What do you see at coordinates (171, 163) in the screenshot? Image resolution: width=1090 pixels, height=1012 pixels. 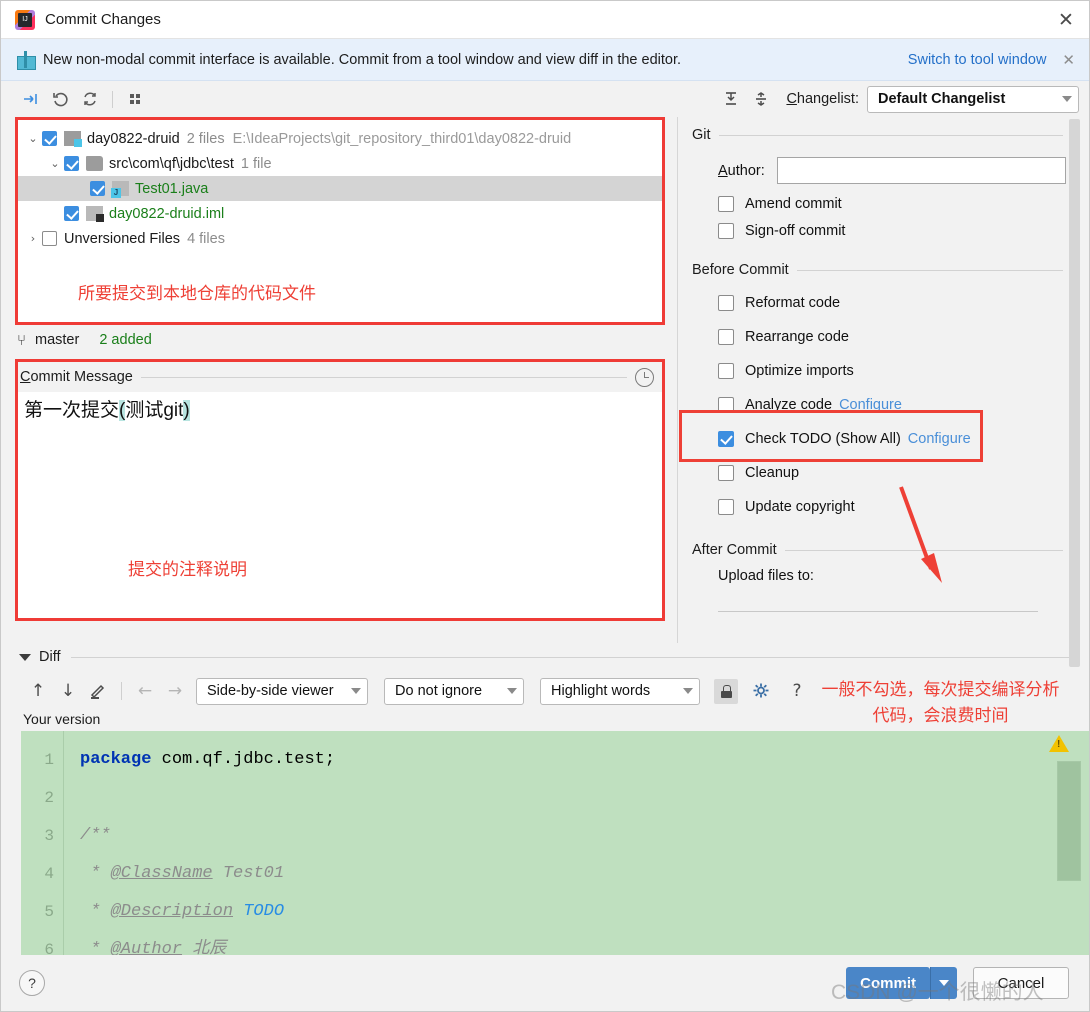 I see `tree-row-name: src\com\qf\jdbc\test` at bounding box center [171, 163].